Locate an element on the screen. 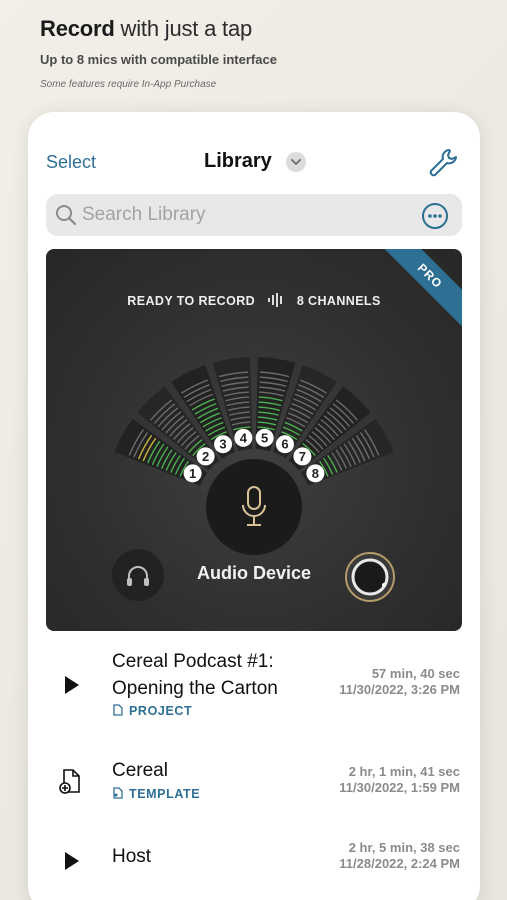 Image resolution: width=507 pixels, height=900 pixels. new-document-icon is located at coordinates (71, 781).